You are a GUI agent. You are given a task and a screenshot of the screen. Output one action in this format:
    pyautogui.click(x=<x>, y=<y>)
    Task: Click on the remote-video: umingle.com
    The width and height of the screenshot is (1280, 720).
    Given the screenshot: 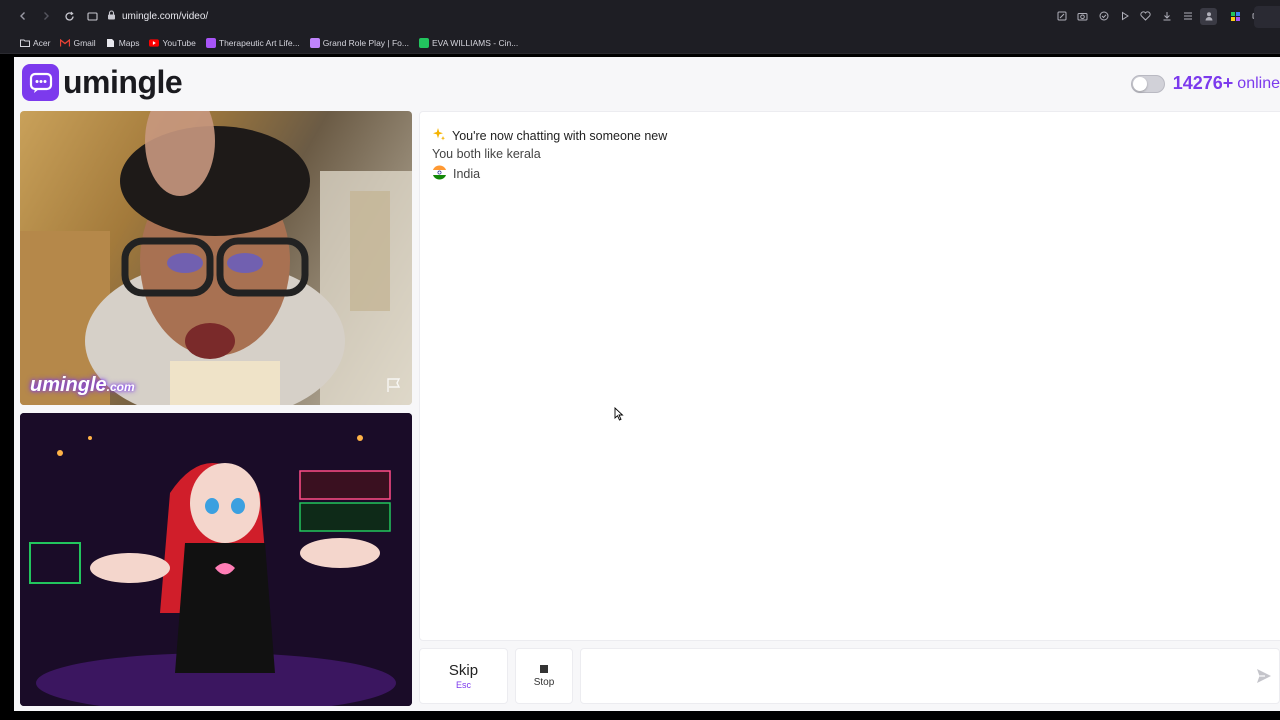 What is the action you would take?
    pyautogui.click(x=216, y=258)
    